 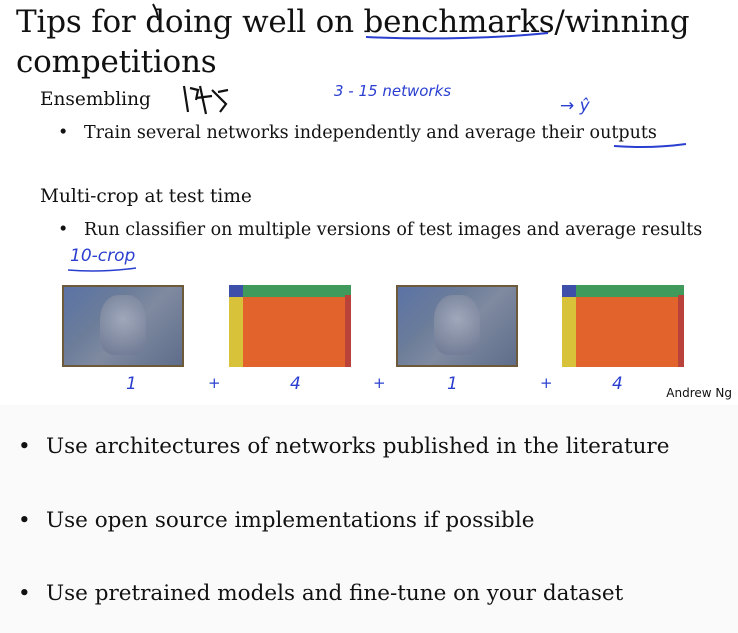 I want to click on chinese-annotation-icon, so click(x=205, y=100).